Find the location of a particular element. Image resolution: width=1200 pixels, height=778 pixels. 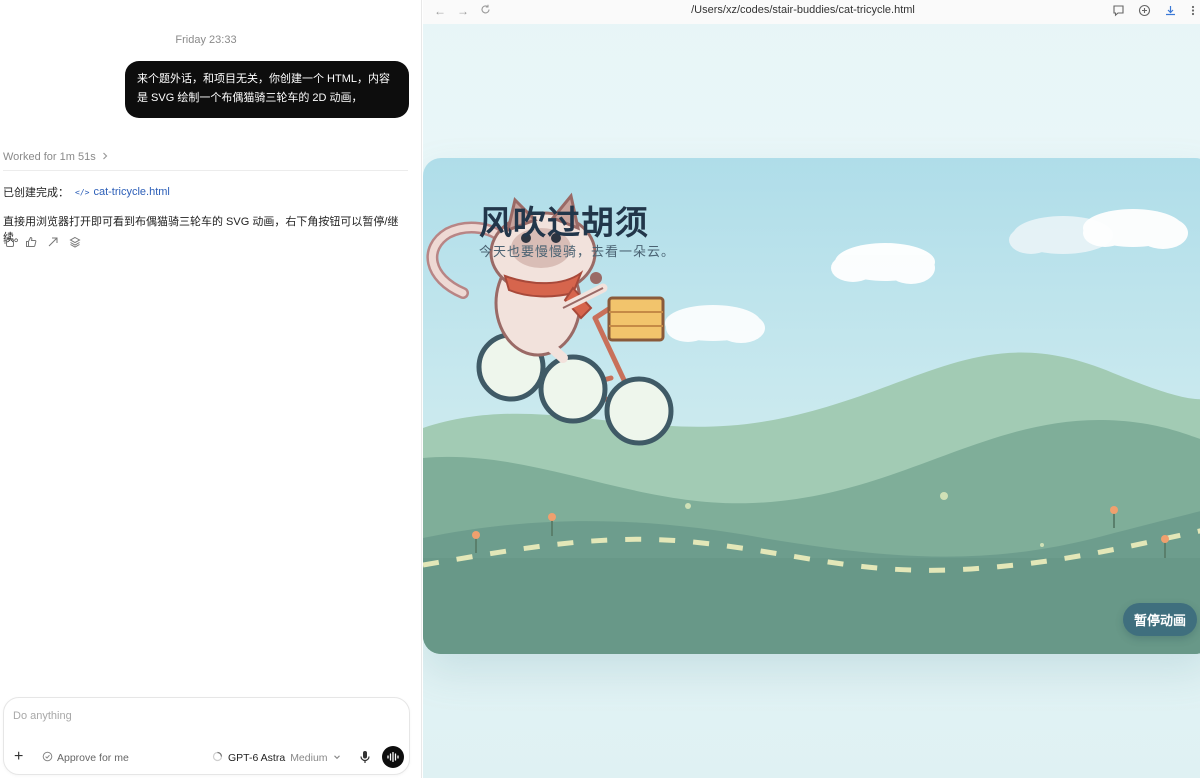

more-icon is located at coordinates (1195, 11).